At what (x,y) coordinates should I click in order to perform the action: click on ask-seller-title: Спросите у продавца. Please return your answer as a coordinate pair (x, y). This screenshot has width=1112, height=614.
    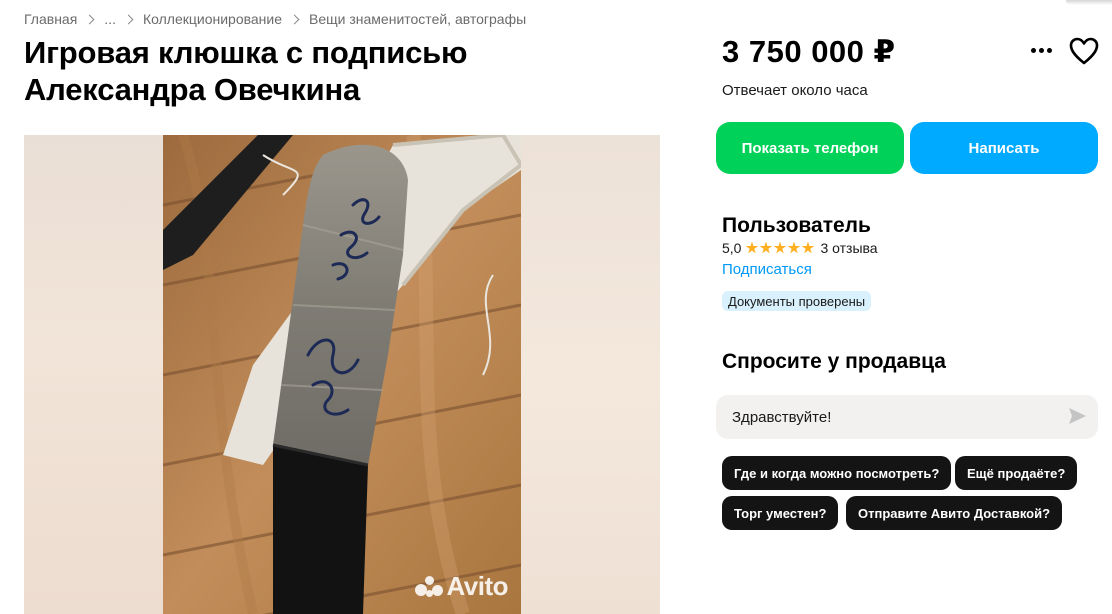
    Looking at the image, I should click on (834, 361).